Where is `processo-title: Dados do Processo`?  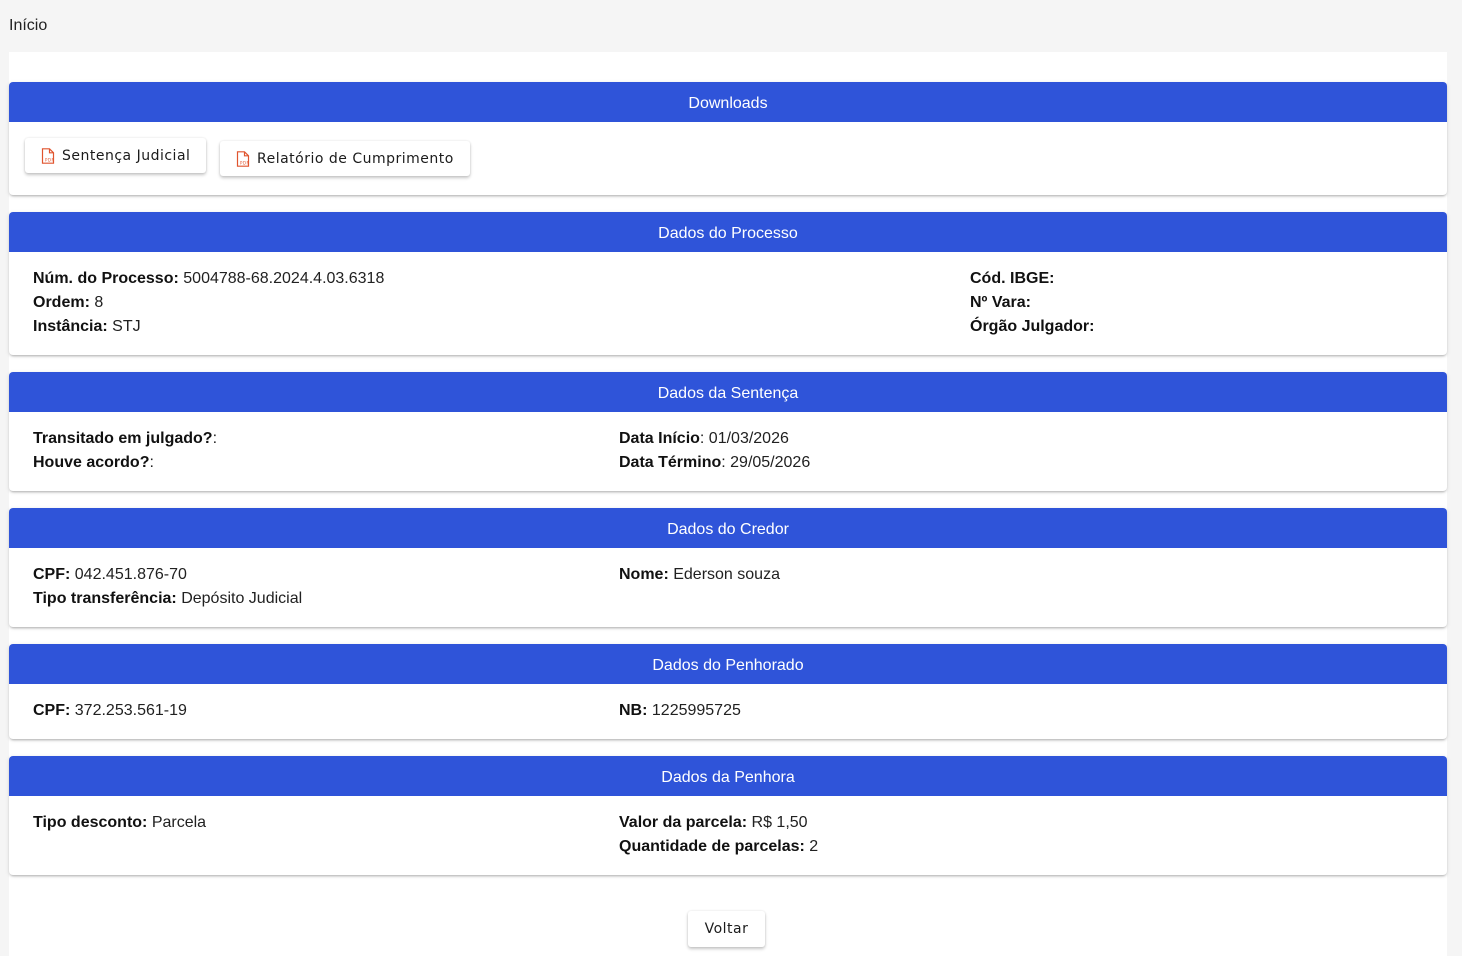
processo-title: Dados do Processo is located at coordinates (728, 233).